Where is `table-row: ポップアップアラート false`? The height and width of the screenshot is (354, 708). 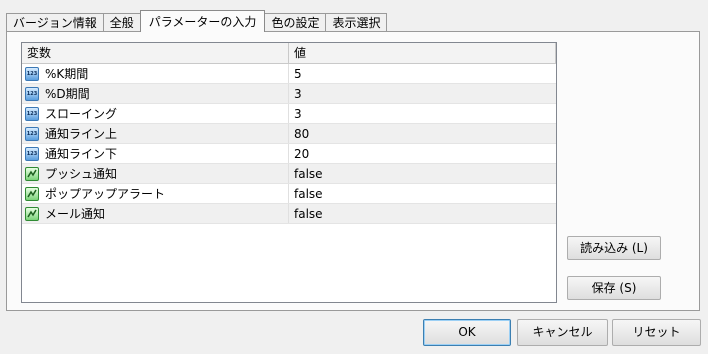 table-row: ポップアップアラート false is located at coordinates (289, 194).